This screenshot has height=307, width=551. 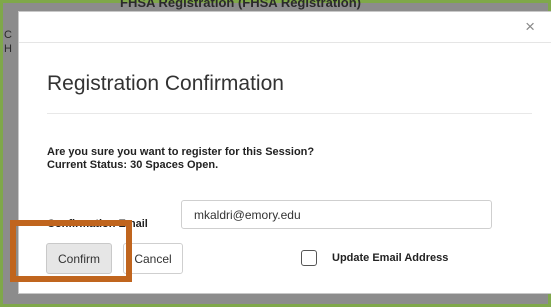 What do you see at coordinates (289, 113) in the screenshot?
I see `title-divider` at bounding box center [289, 113].